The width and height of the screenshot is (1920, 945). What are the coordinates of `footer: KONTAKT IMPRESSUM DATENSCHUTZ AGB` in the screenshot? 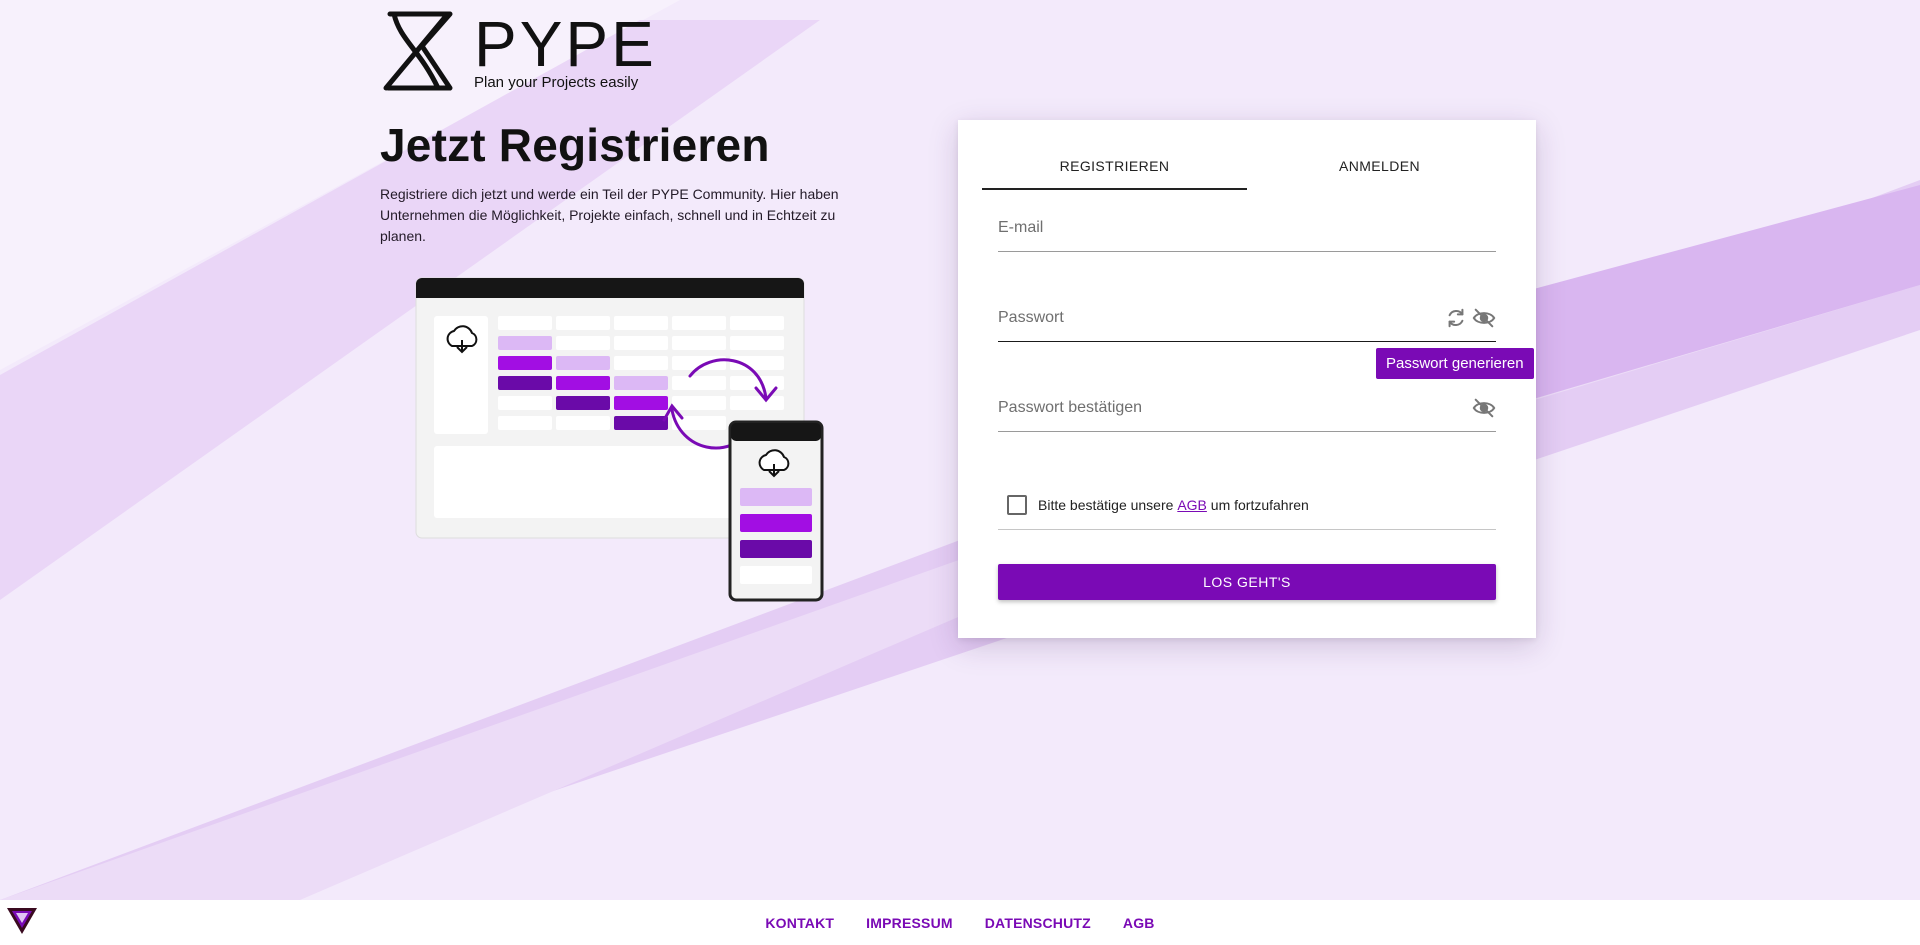 It's located at (960, 922).